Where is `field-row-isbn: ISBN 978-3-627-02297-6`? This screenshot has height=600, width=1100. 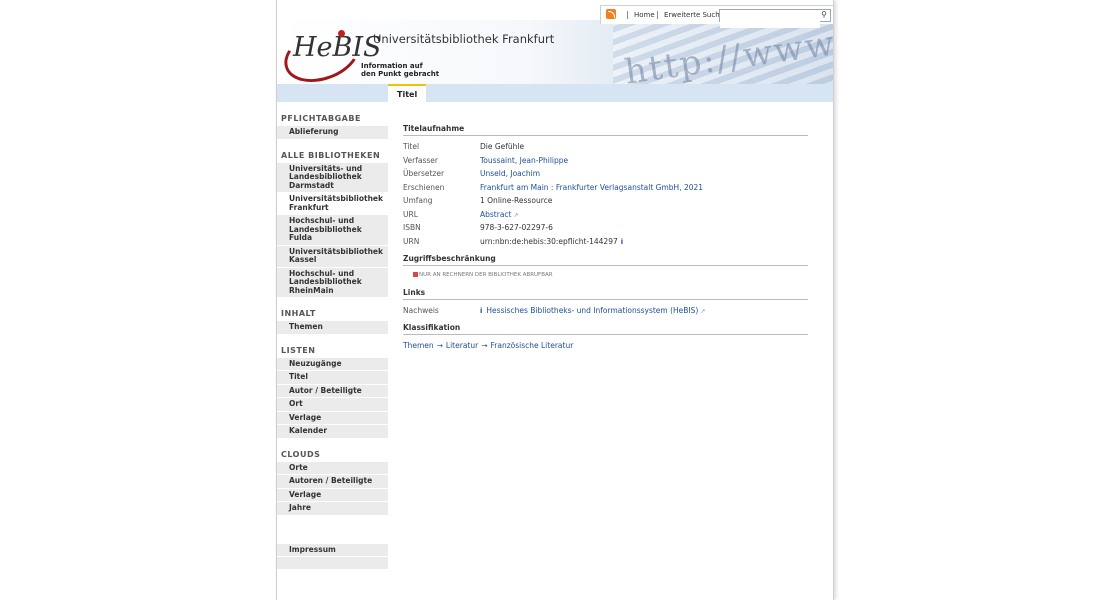 field-row-isbn: ISBN 978-3-627-02297-6 is located at coordinates (605, 230).